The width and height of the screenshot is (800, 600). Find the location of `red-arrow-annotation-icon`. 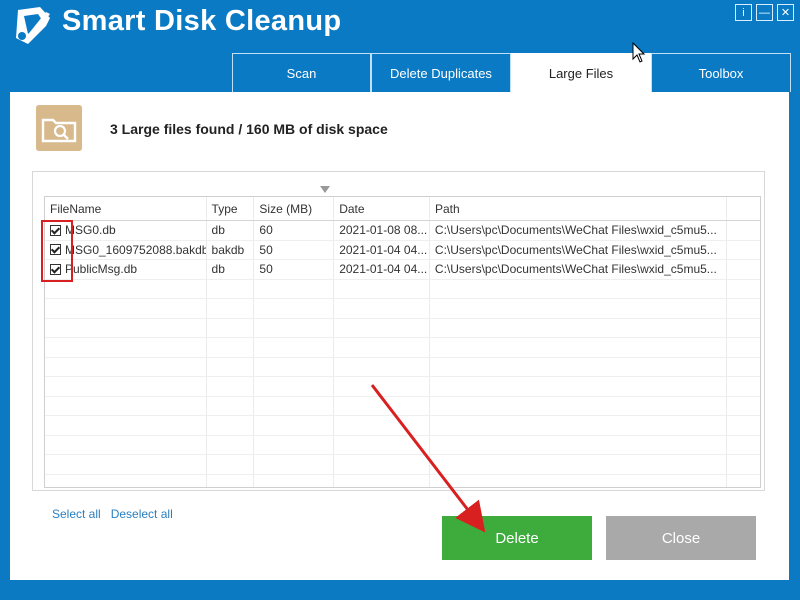

red-arrow-annotation-icon is located at coordinates (428, 458).